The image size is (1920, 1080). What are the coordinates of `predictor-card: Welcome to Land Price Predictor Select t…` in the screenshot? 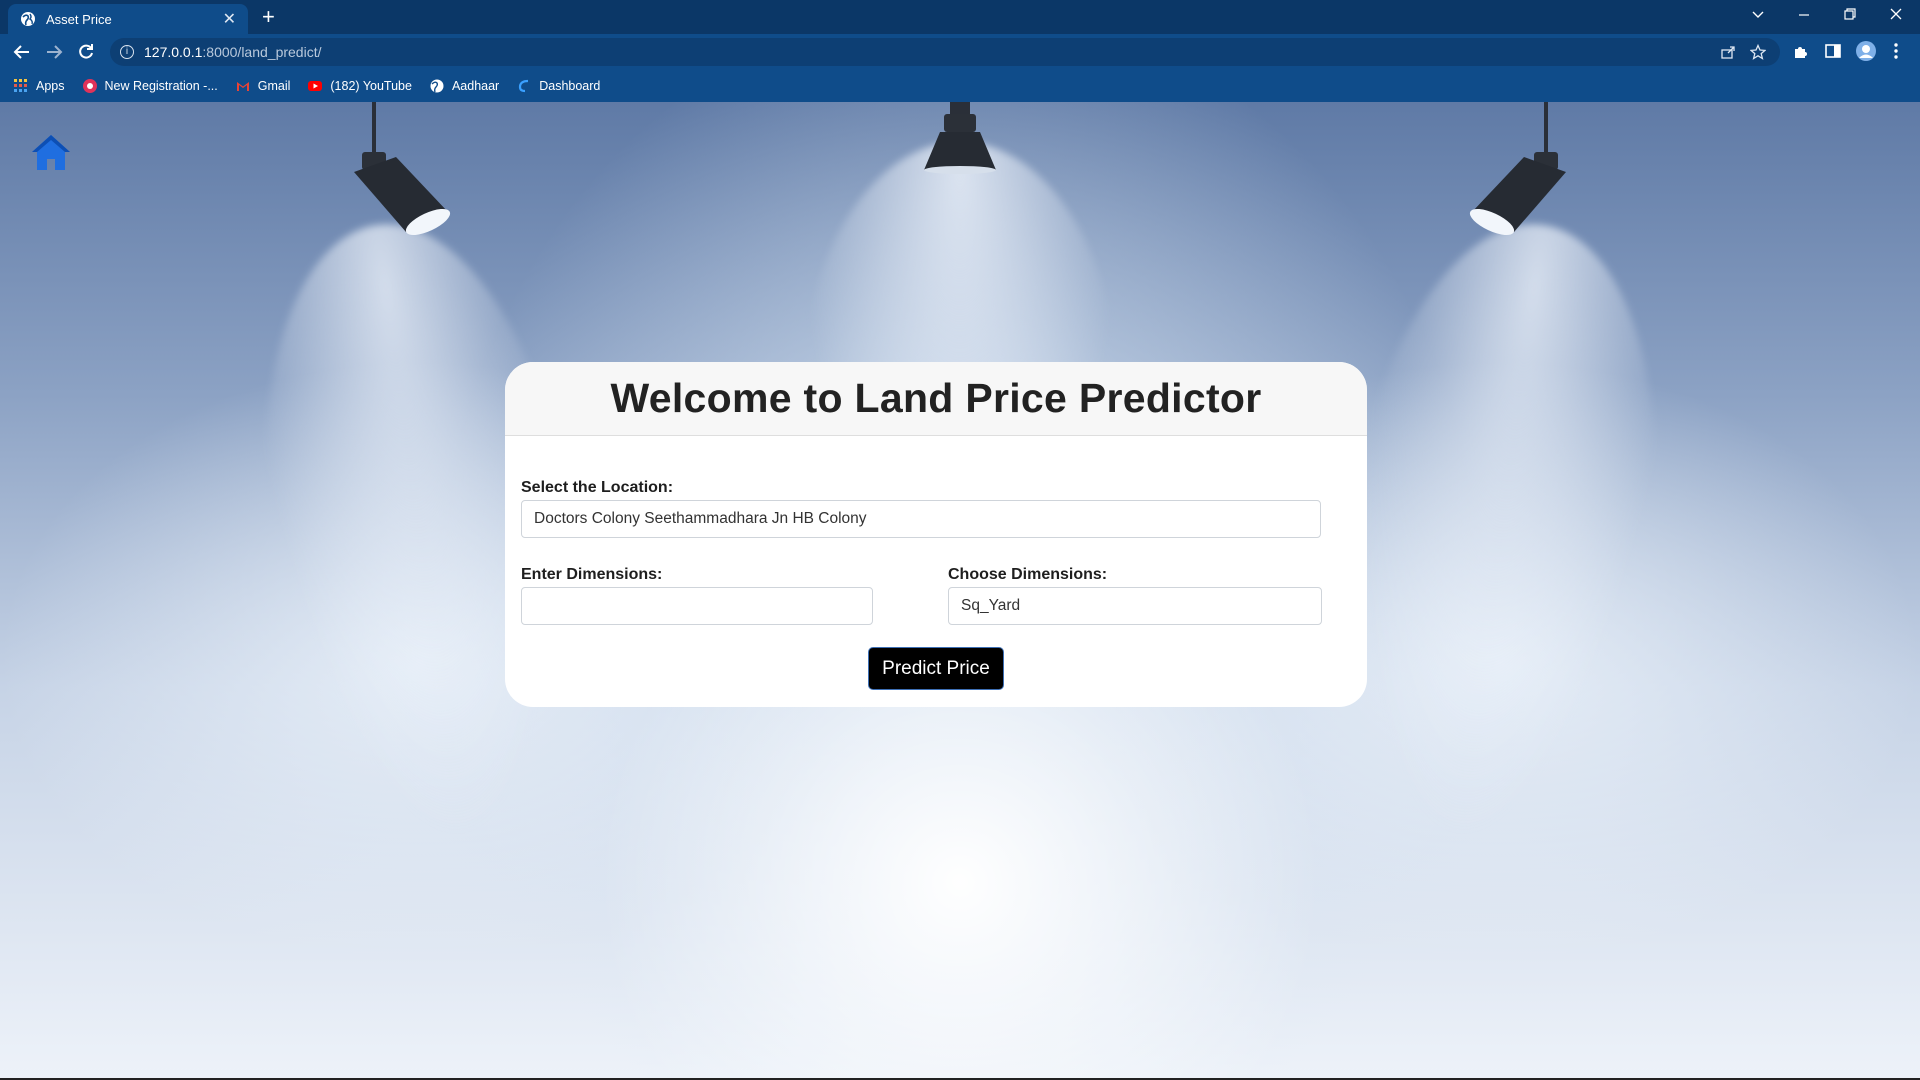 It's located at (936, 534).